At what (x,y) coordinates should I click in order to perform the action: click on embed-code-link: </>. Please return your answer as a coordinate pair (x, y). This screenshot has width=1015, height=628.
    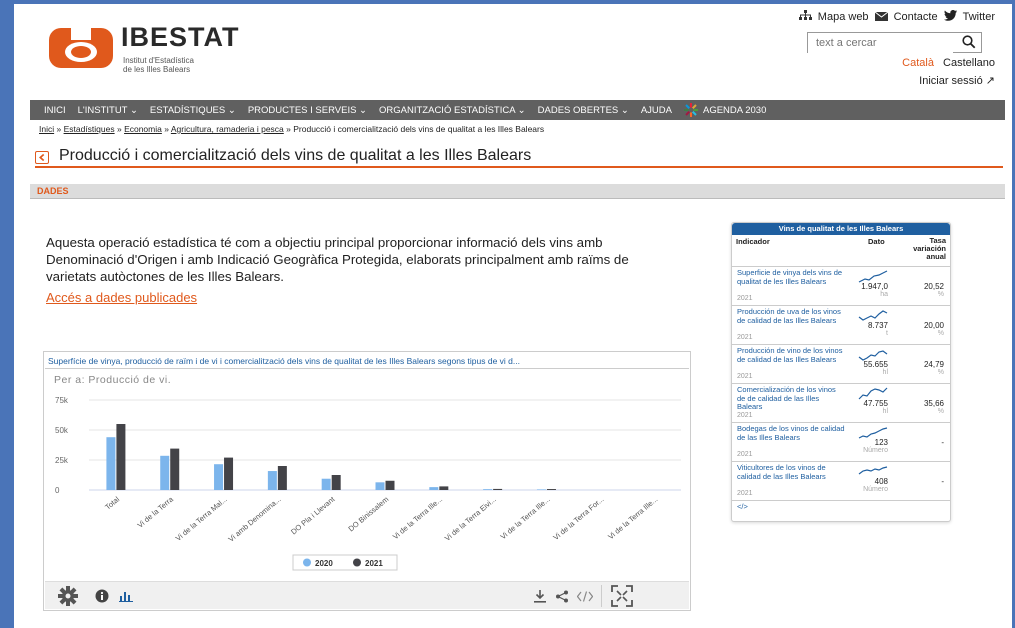
    Looking at the image, I should click on (742, 506).